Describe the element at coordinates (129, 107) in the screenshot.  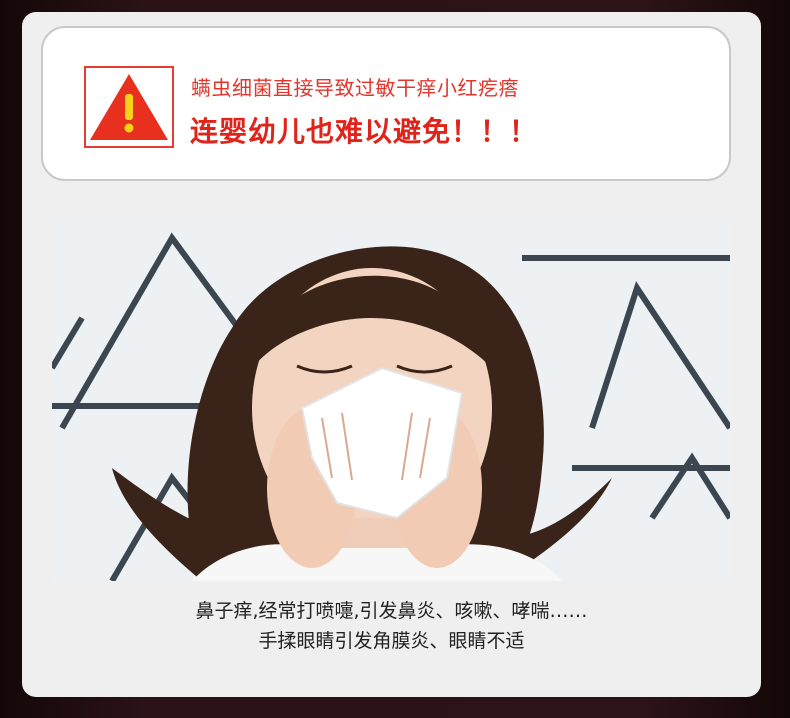
I see `warning-triangle-icon` at that location.